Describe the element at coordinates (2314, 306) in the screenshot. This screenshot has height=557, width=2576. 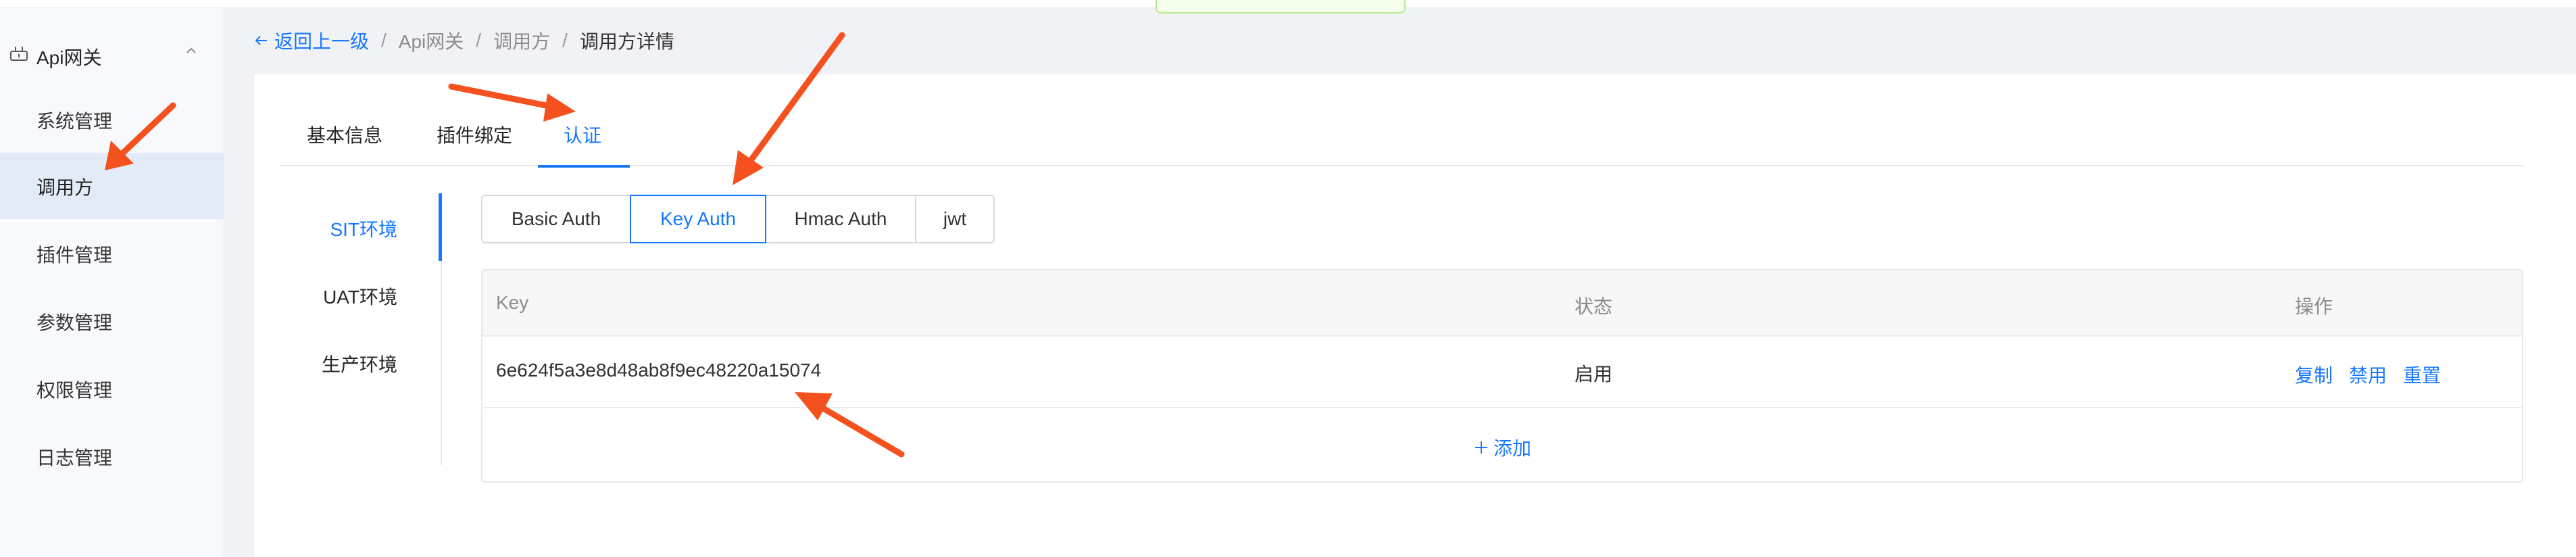
I see `column-header-actions: 操作` at that location.